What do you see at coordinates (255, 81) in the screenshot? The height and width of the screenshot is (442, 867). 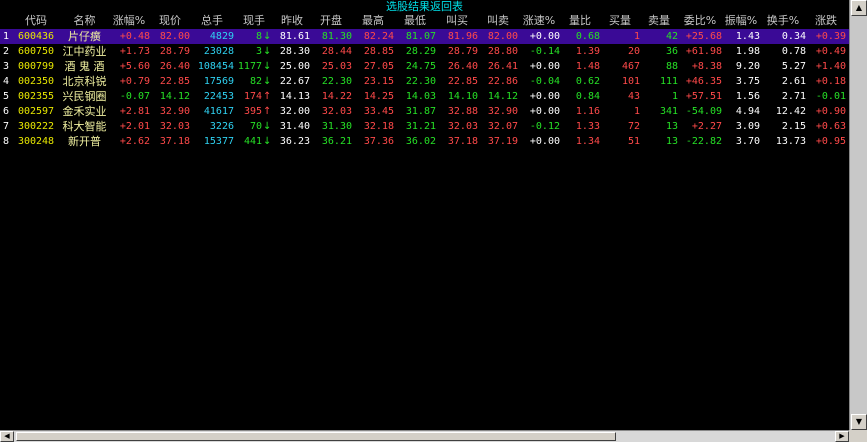 I see `current-volume: 82` at bounding box center [255, 81].